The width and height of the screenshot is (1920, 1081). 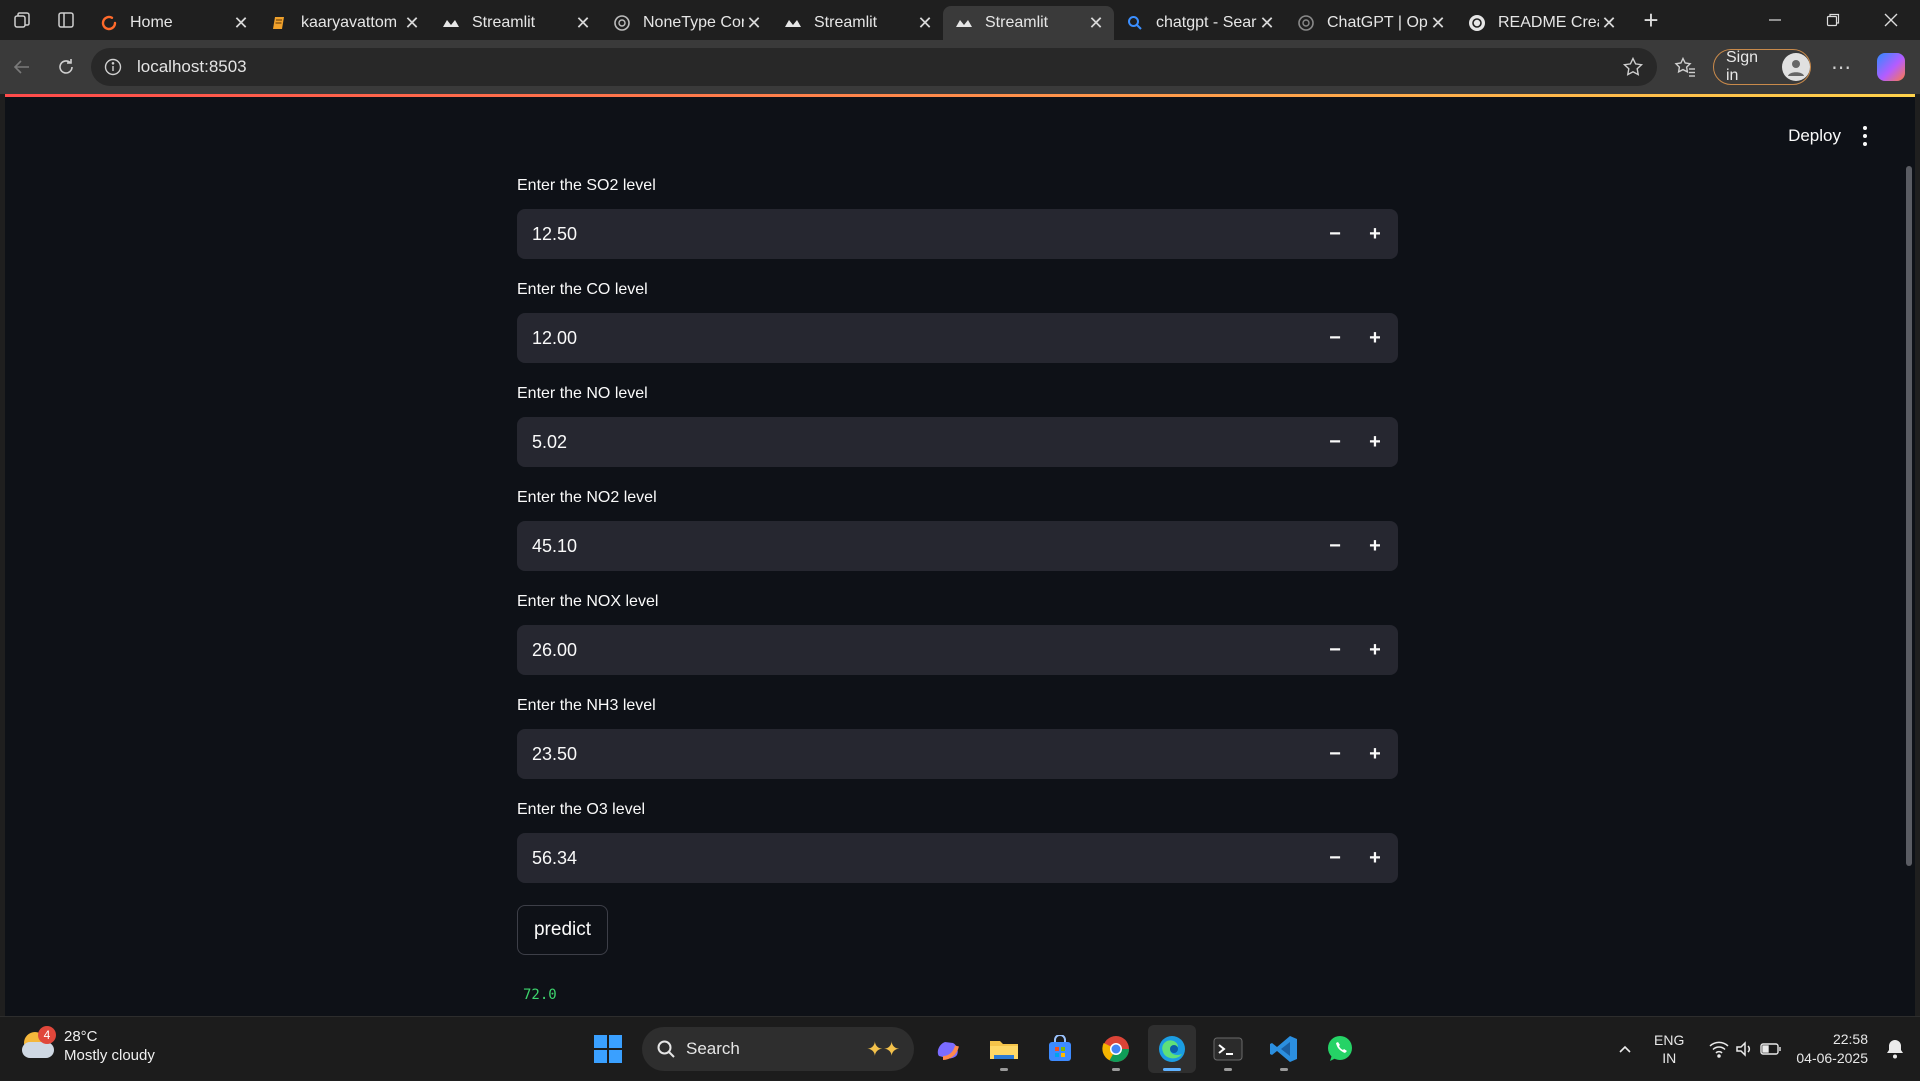 I want to click on minimize-icon, so click(x=1775, y=20).